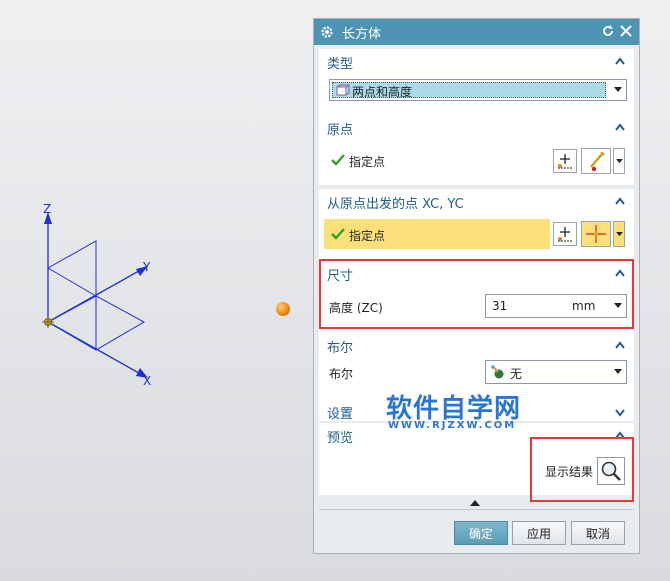 This screenshot has width=670, height=581. What do you see at coordinates (475, 503) in the screenshot?
I see `collapse-dialog-icon` at bounding box center [475, 503].